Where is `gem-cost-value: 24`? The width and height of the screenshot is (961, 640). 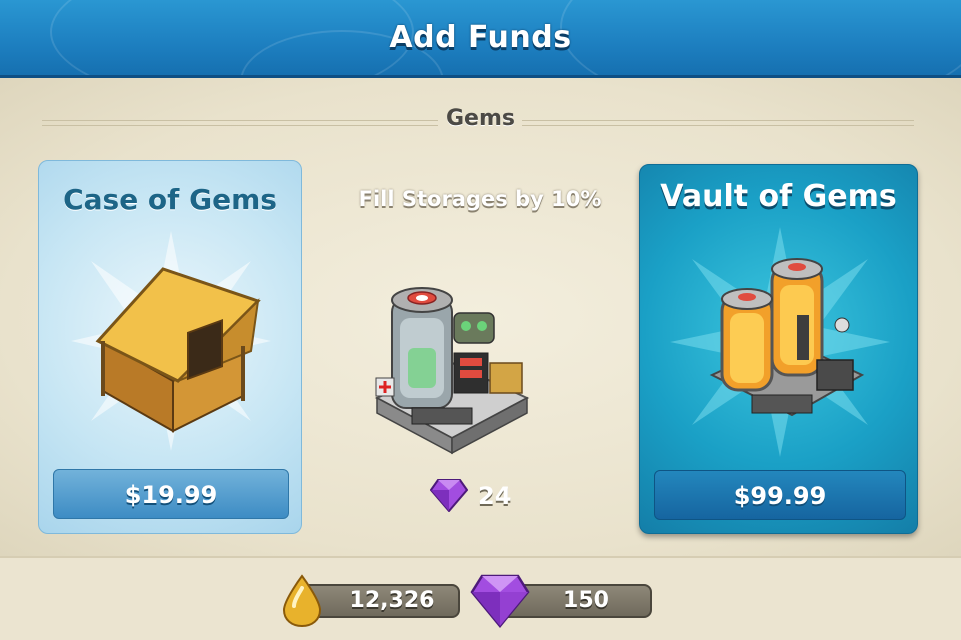
gem-cost-value: 24 is located at coordinates (495, 496).